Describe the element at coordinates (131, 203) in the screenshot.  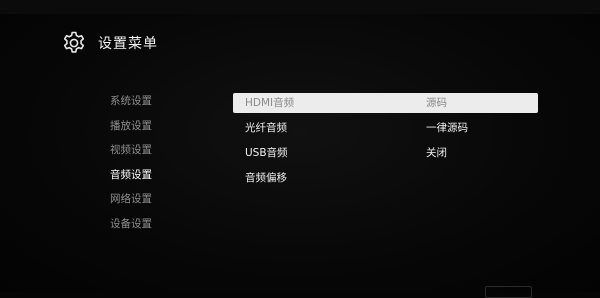
I see `sidebar-item-network: 网络设置` at that location.